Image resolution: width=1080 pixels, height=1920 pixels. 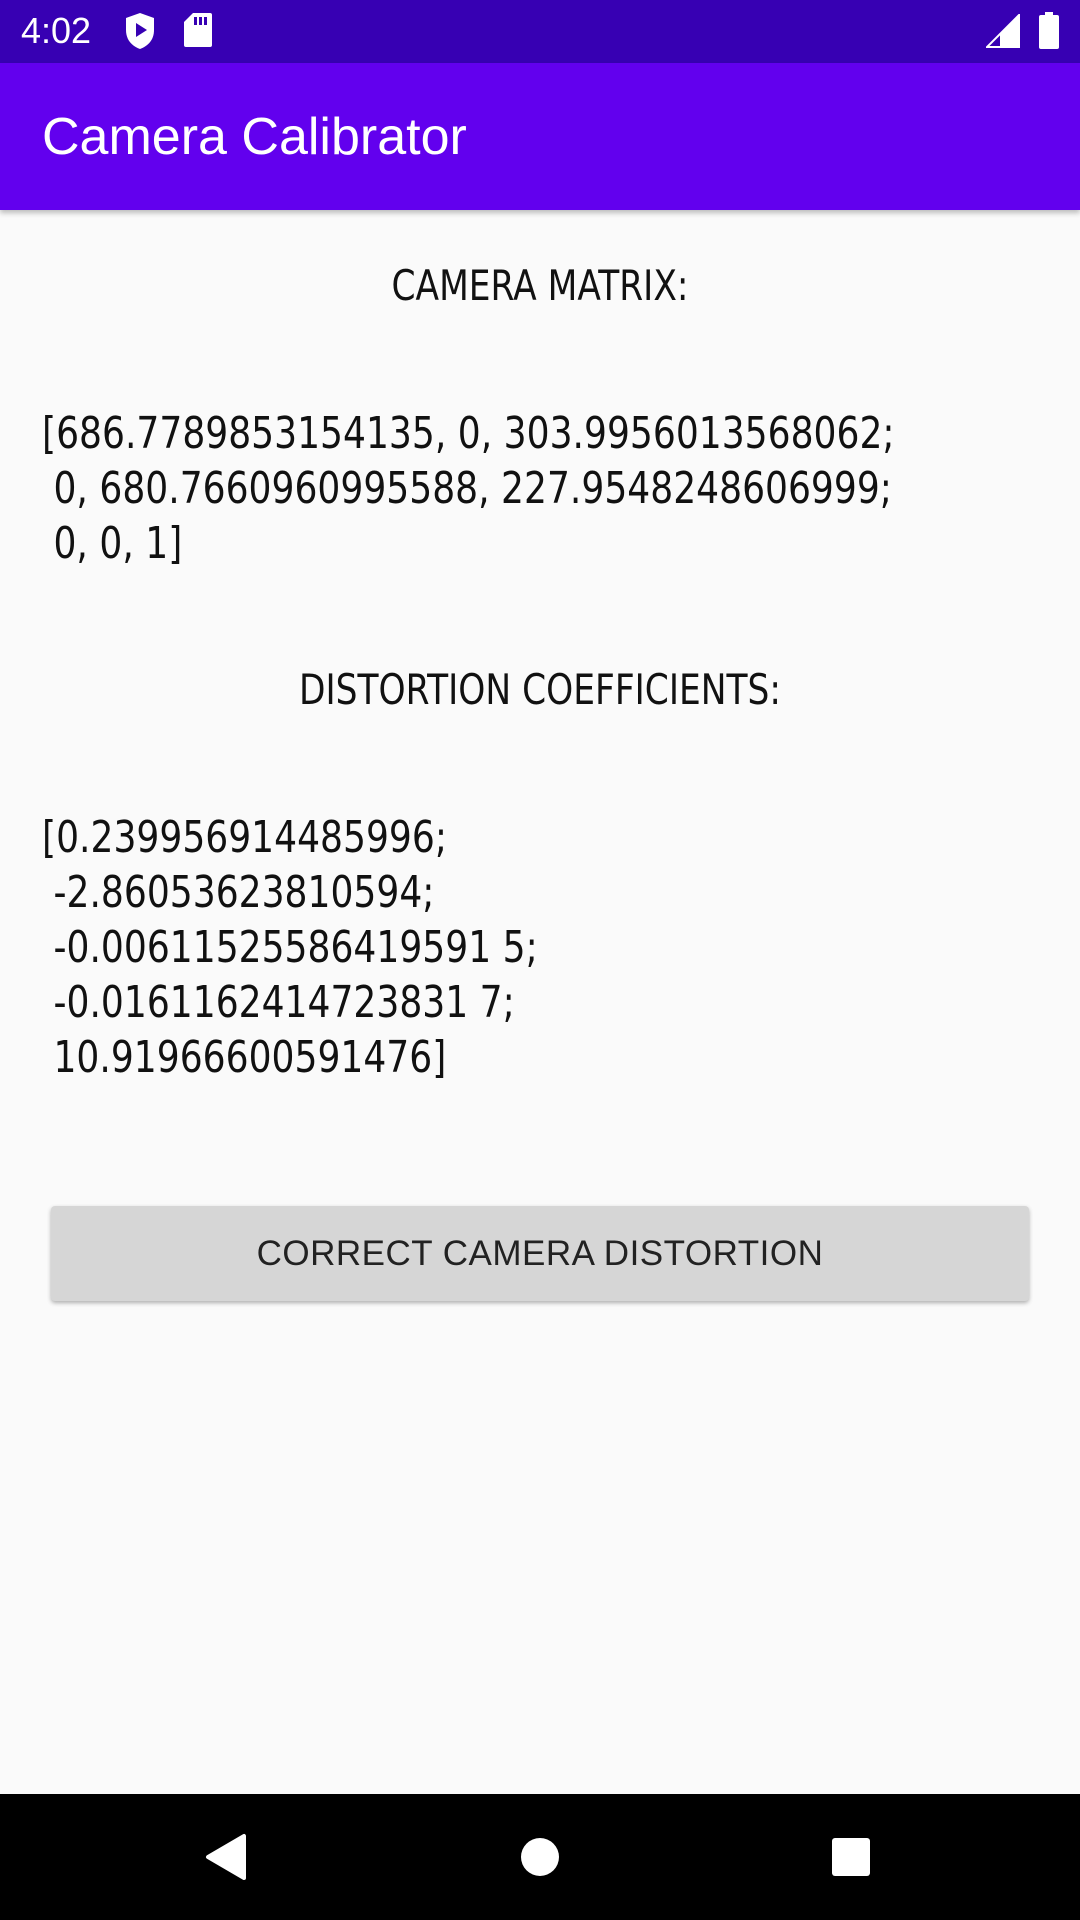 What do you see at coordinates (1002, 32) in the screenshot?
I see `cell-signal-icon` at bounding box center [1002, 32].